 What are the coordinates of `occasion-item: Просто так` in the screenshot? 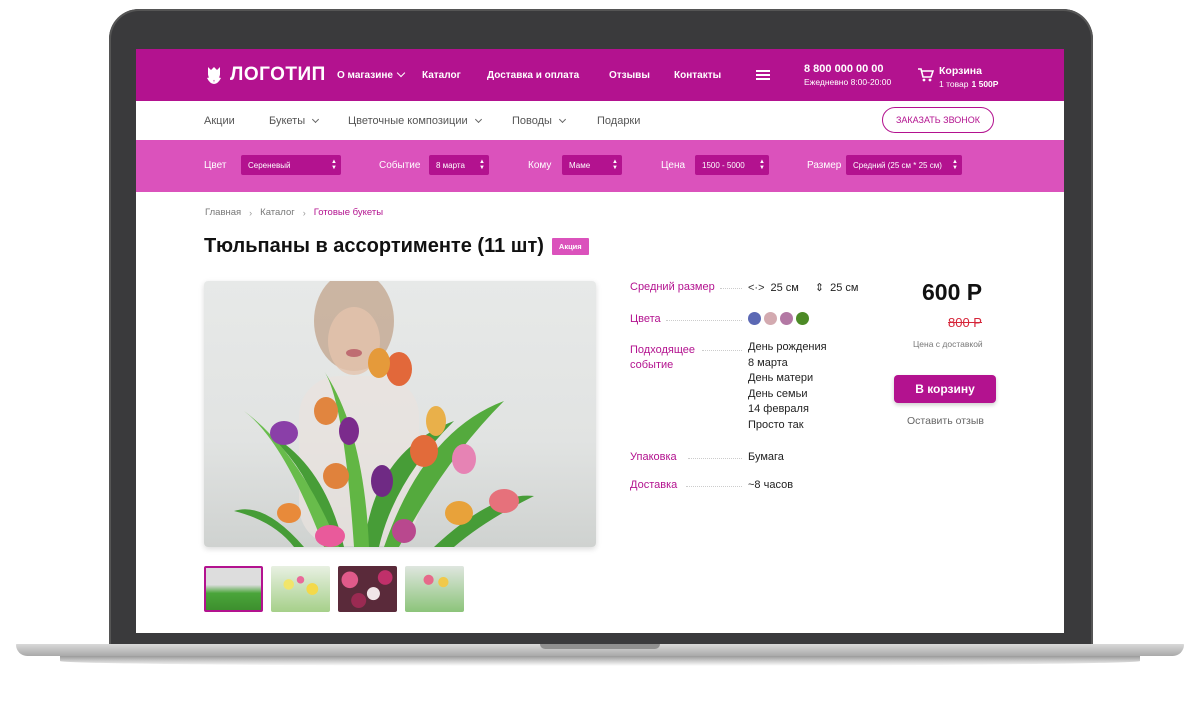 It's located at (776, 424).